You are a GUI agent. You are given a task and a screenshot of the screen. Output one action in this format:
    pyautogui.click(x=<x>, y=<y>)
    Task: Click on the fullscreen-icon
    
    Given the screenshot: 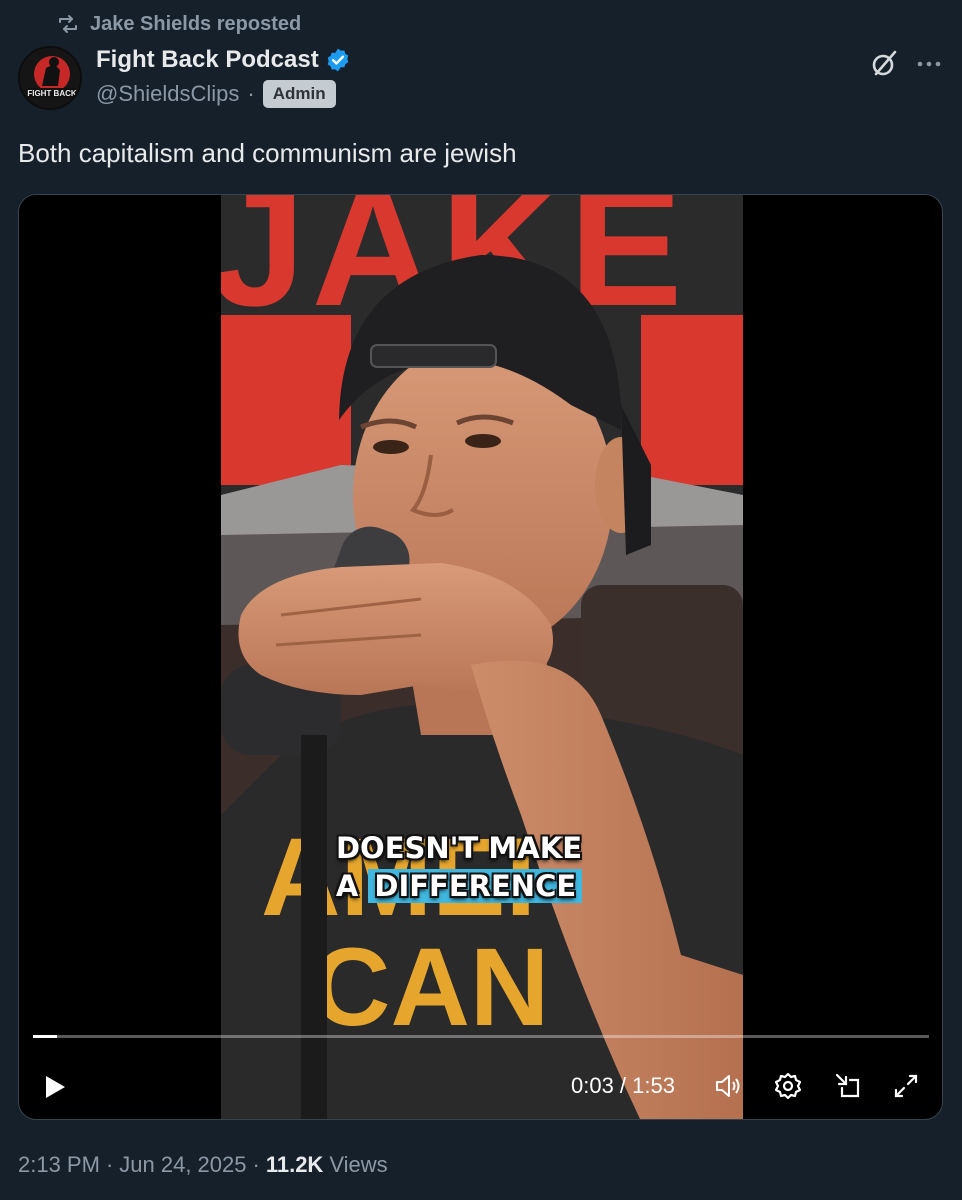 What is the action you would take?
    pyautogui.click(x=906, y=1086)
    